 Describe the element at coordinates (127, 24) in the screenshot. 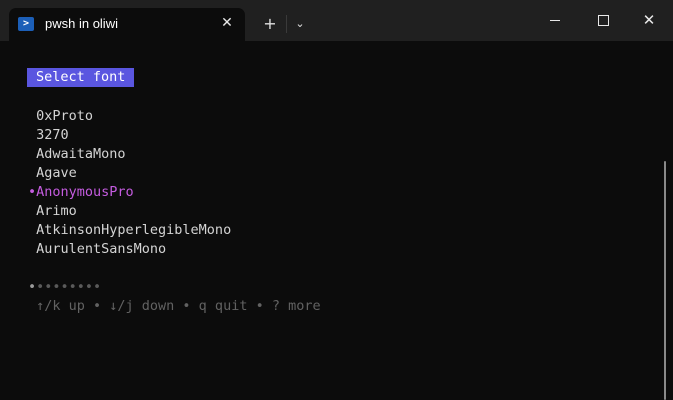

I see `tab-pwsh: > pwsh in oliwi ✕` at that location.